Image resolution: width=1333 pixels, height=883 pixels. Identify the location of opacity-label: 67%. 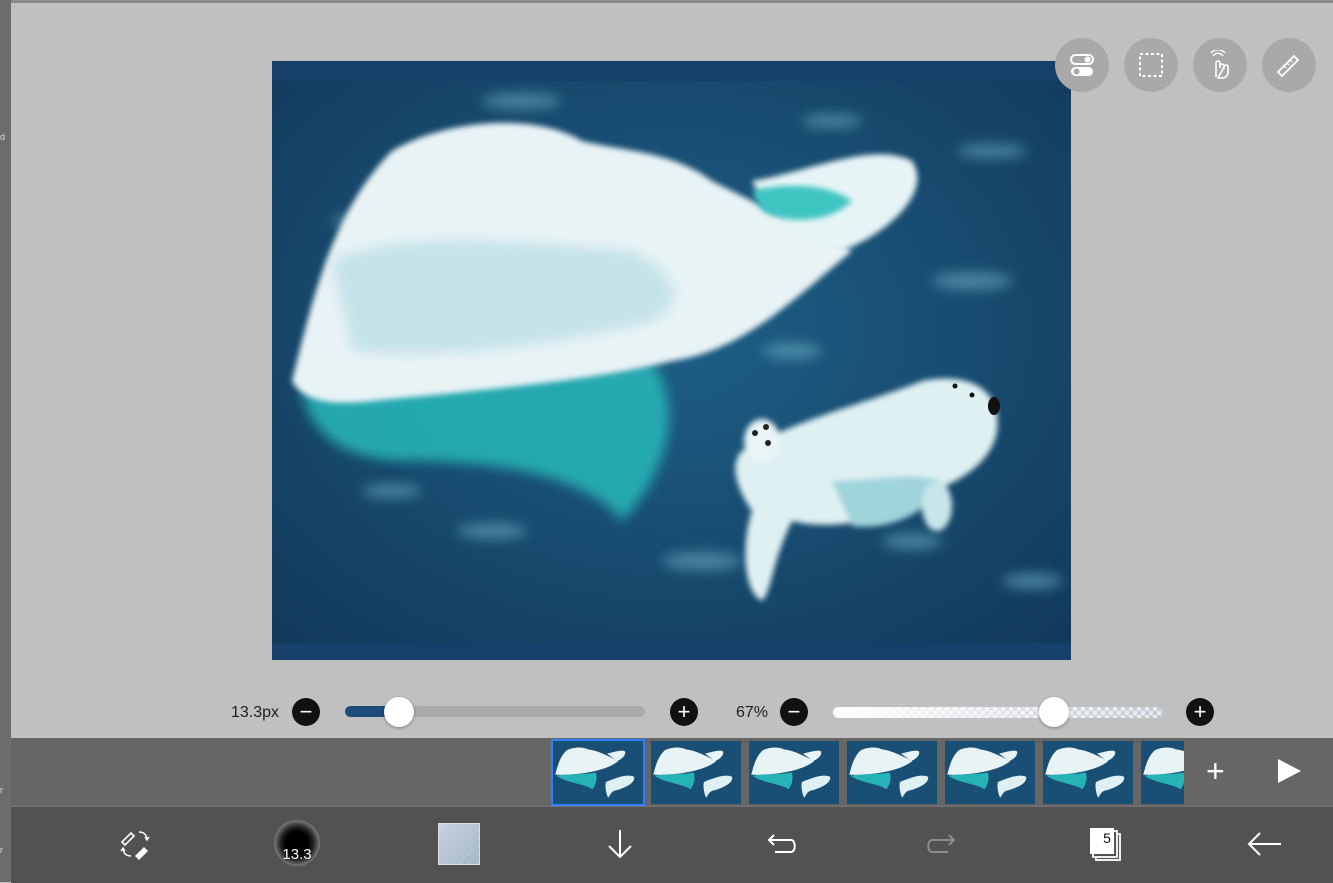
(752, 712).